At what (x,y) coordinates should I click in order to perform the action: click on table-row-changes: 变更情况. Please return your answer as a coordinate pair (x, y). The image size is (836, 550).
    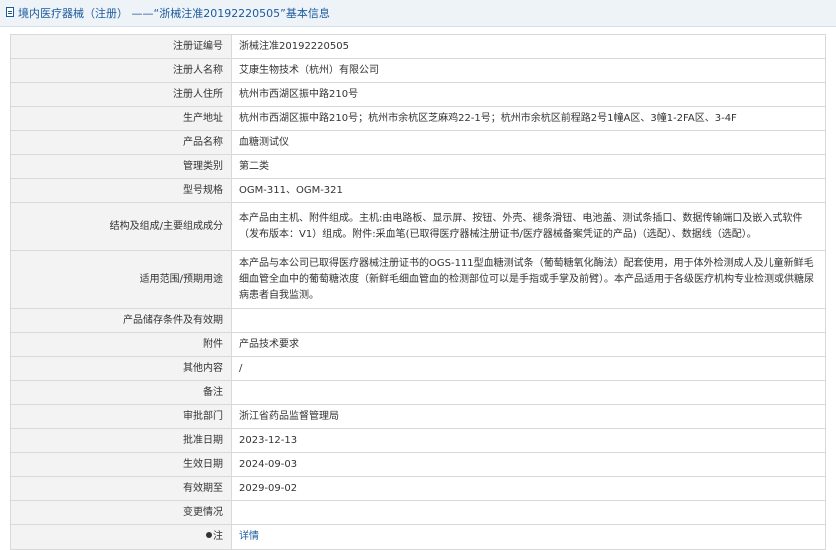
    Looking at the image, I should click on (418, 512).